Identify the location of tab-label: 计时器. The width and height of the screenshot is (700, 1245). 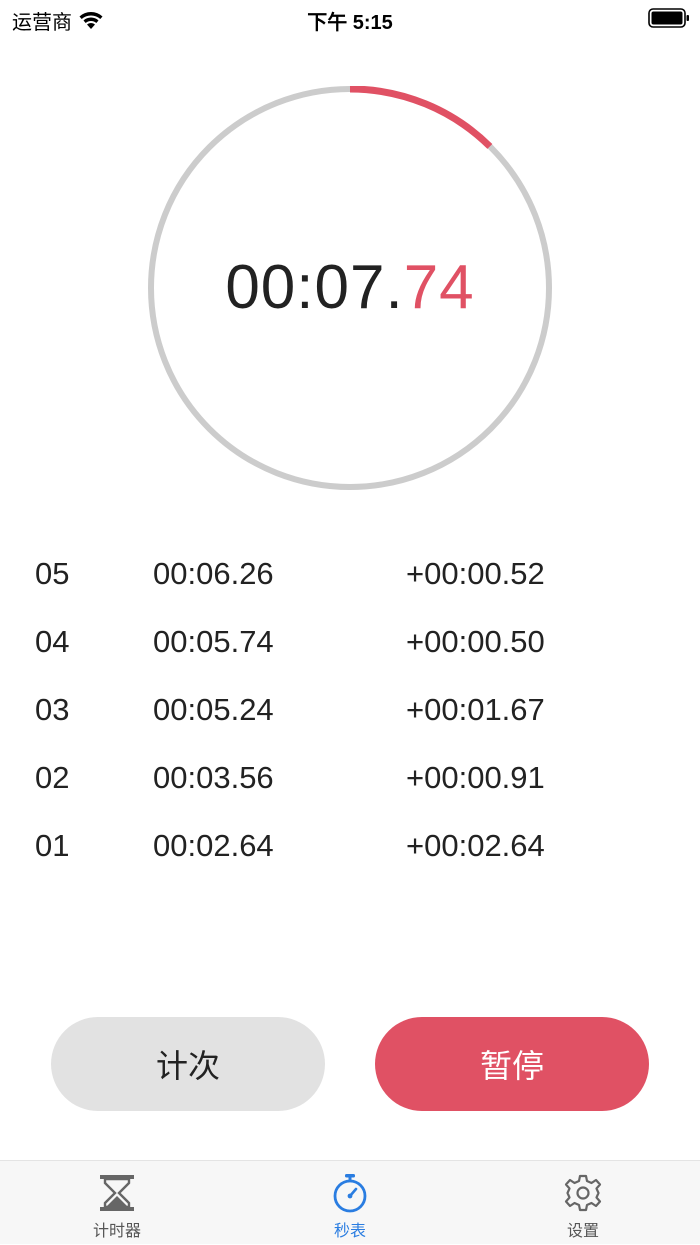
(116, 1230).